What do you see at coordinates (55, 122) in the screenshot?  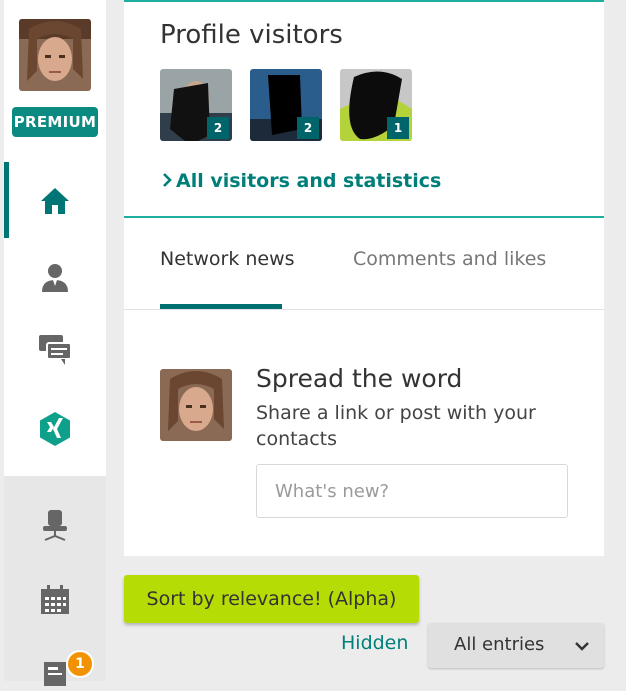 I see `premium-badge: PREMIUM` at bounding box center [55, 122].